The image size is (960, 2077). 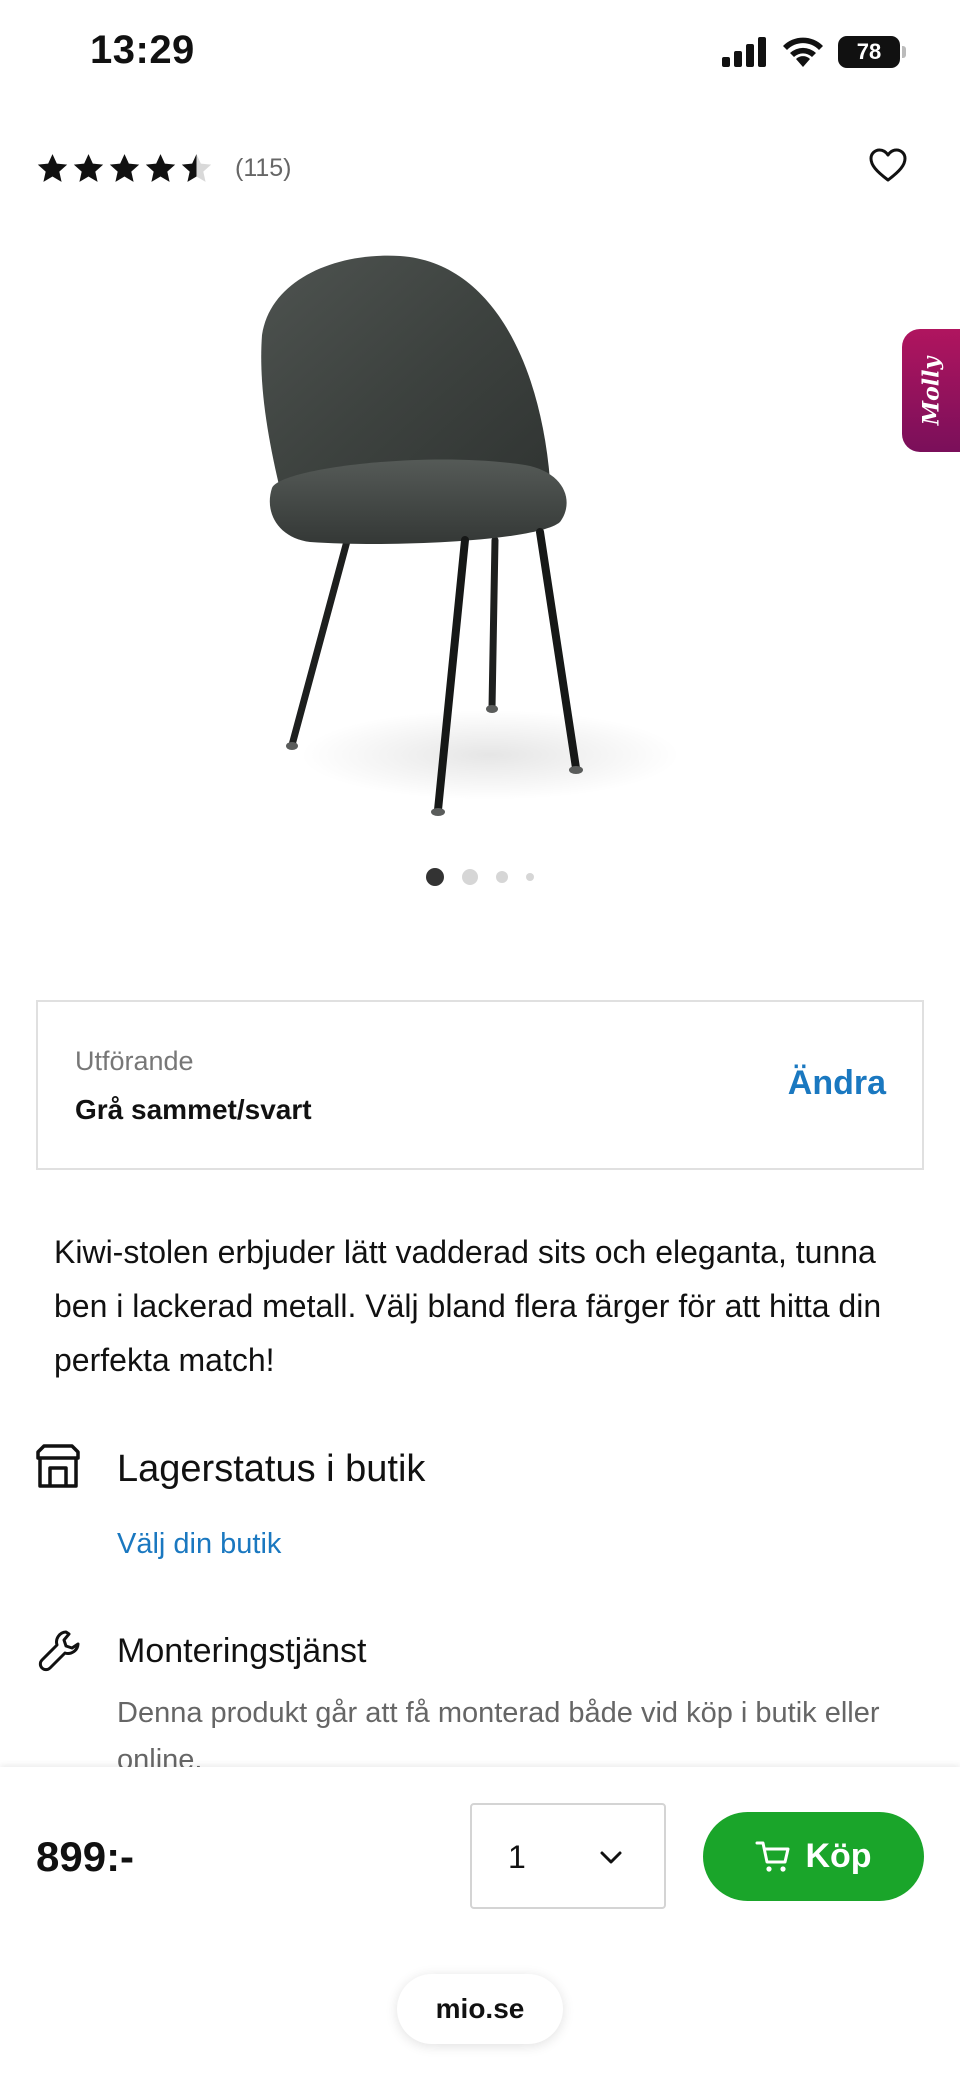 I want to click on status-icons: 78, so click(x=814, y=52).